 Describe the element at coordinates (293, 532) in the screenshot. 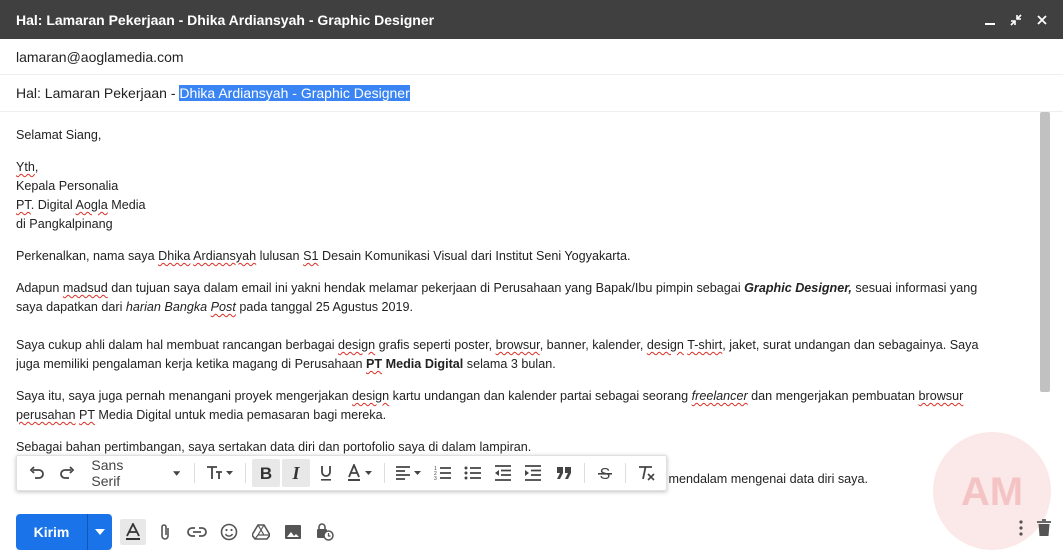

I see `photo-icon` at that location.